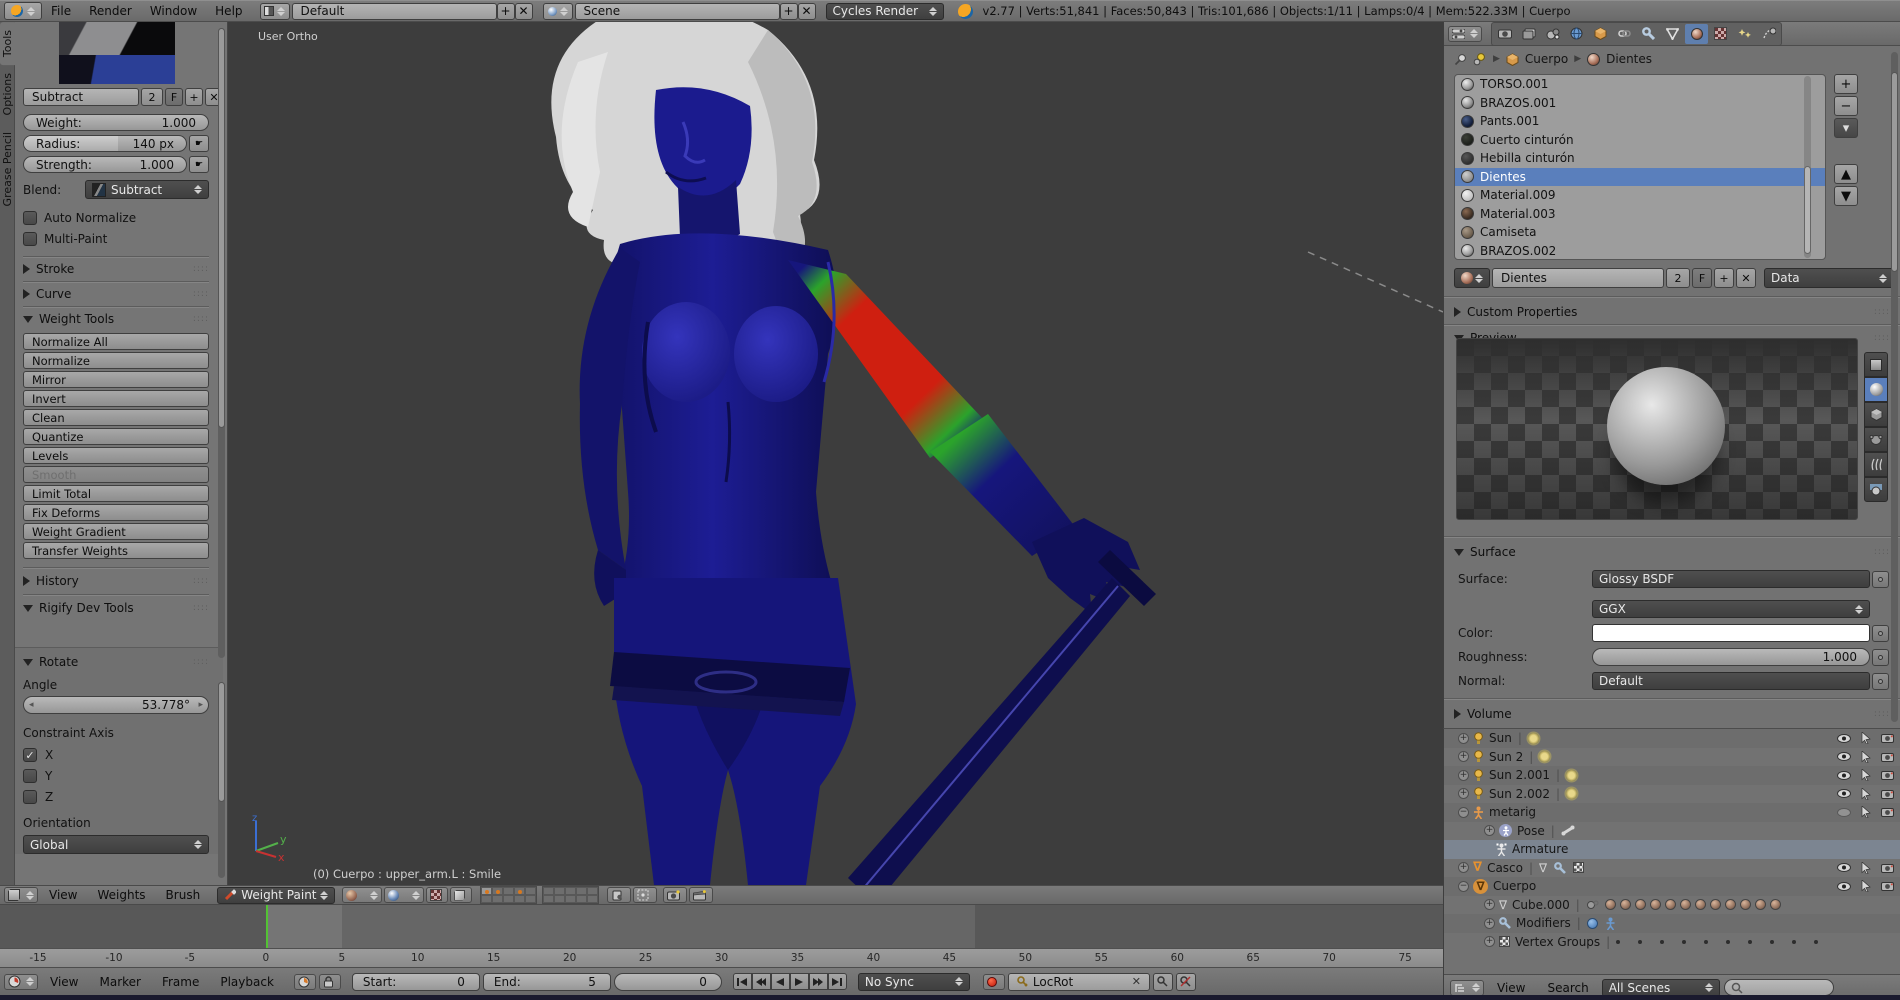 This screenshot has height=1000, width=1900. What do you see at coordinates (1880, 633) in the screenshot?
I see `color-socket-button` at bounding box center [1880, 633].